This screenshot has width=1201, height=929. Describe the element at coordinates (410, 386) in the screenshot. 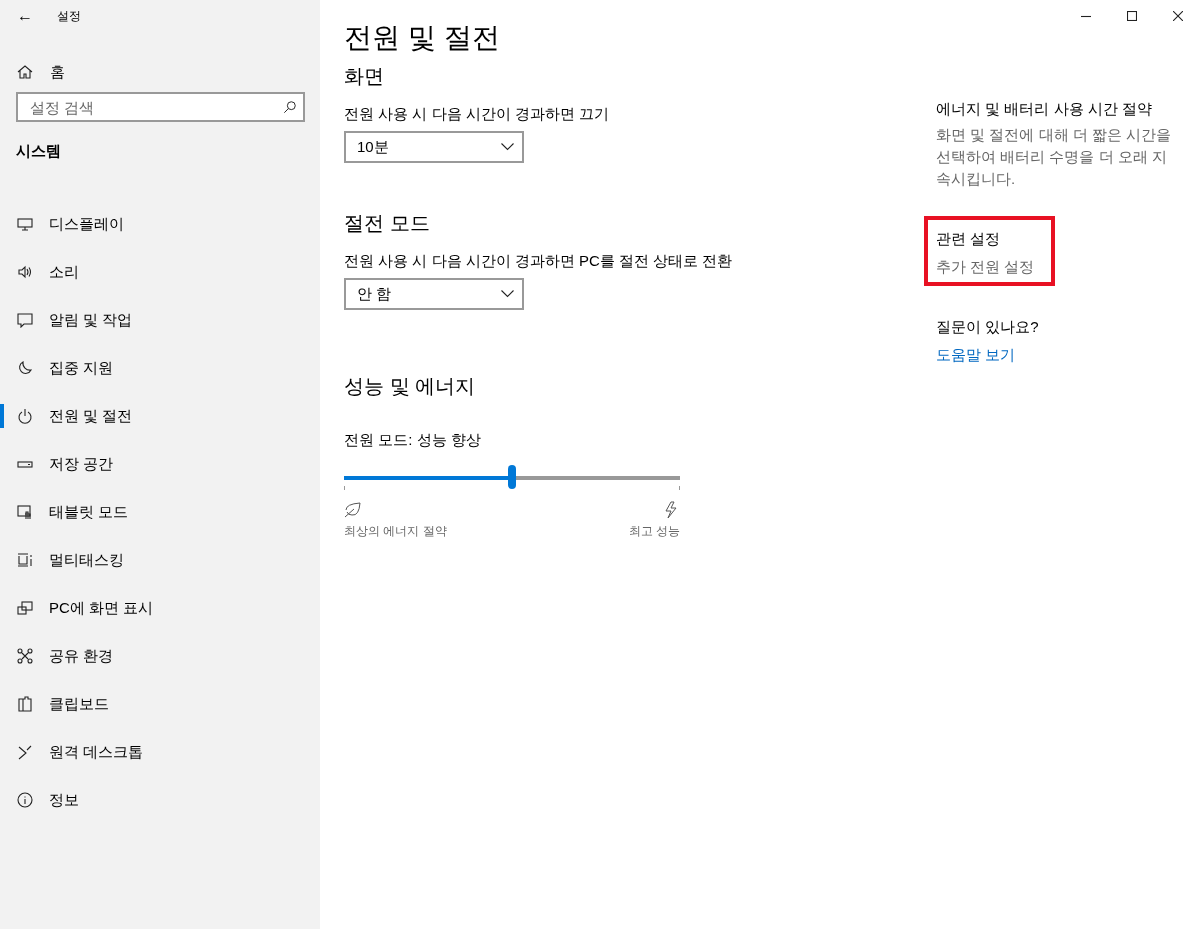

I see `section-heading: 성능 및 에너지` at that location.